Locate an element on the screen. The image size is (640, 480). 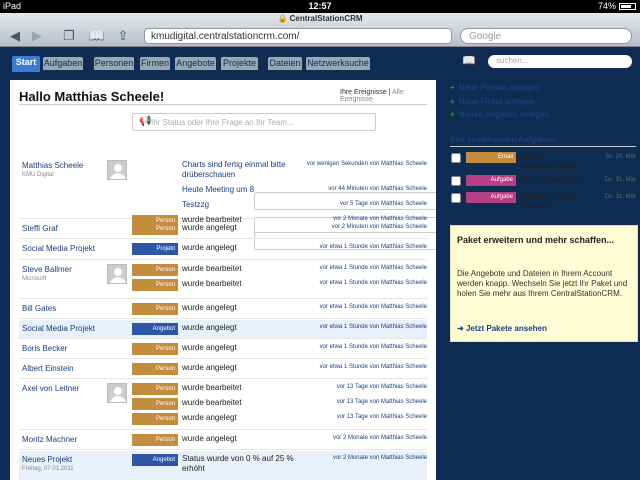
event-text: Heute Meeting um 8 is located at coordinates (241, 190).